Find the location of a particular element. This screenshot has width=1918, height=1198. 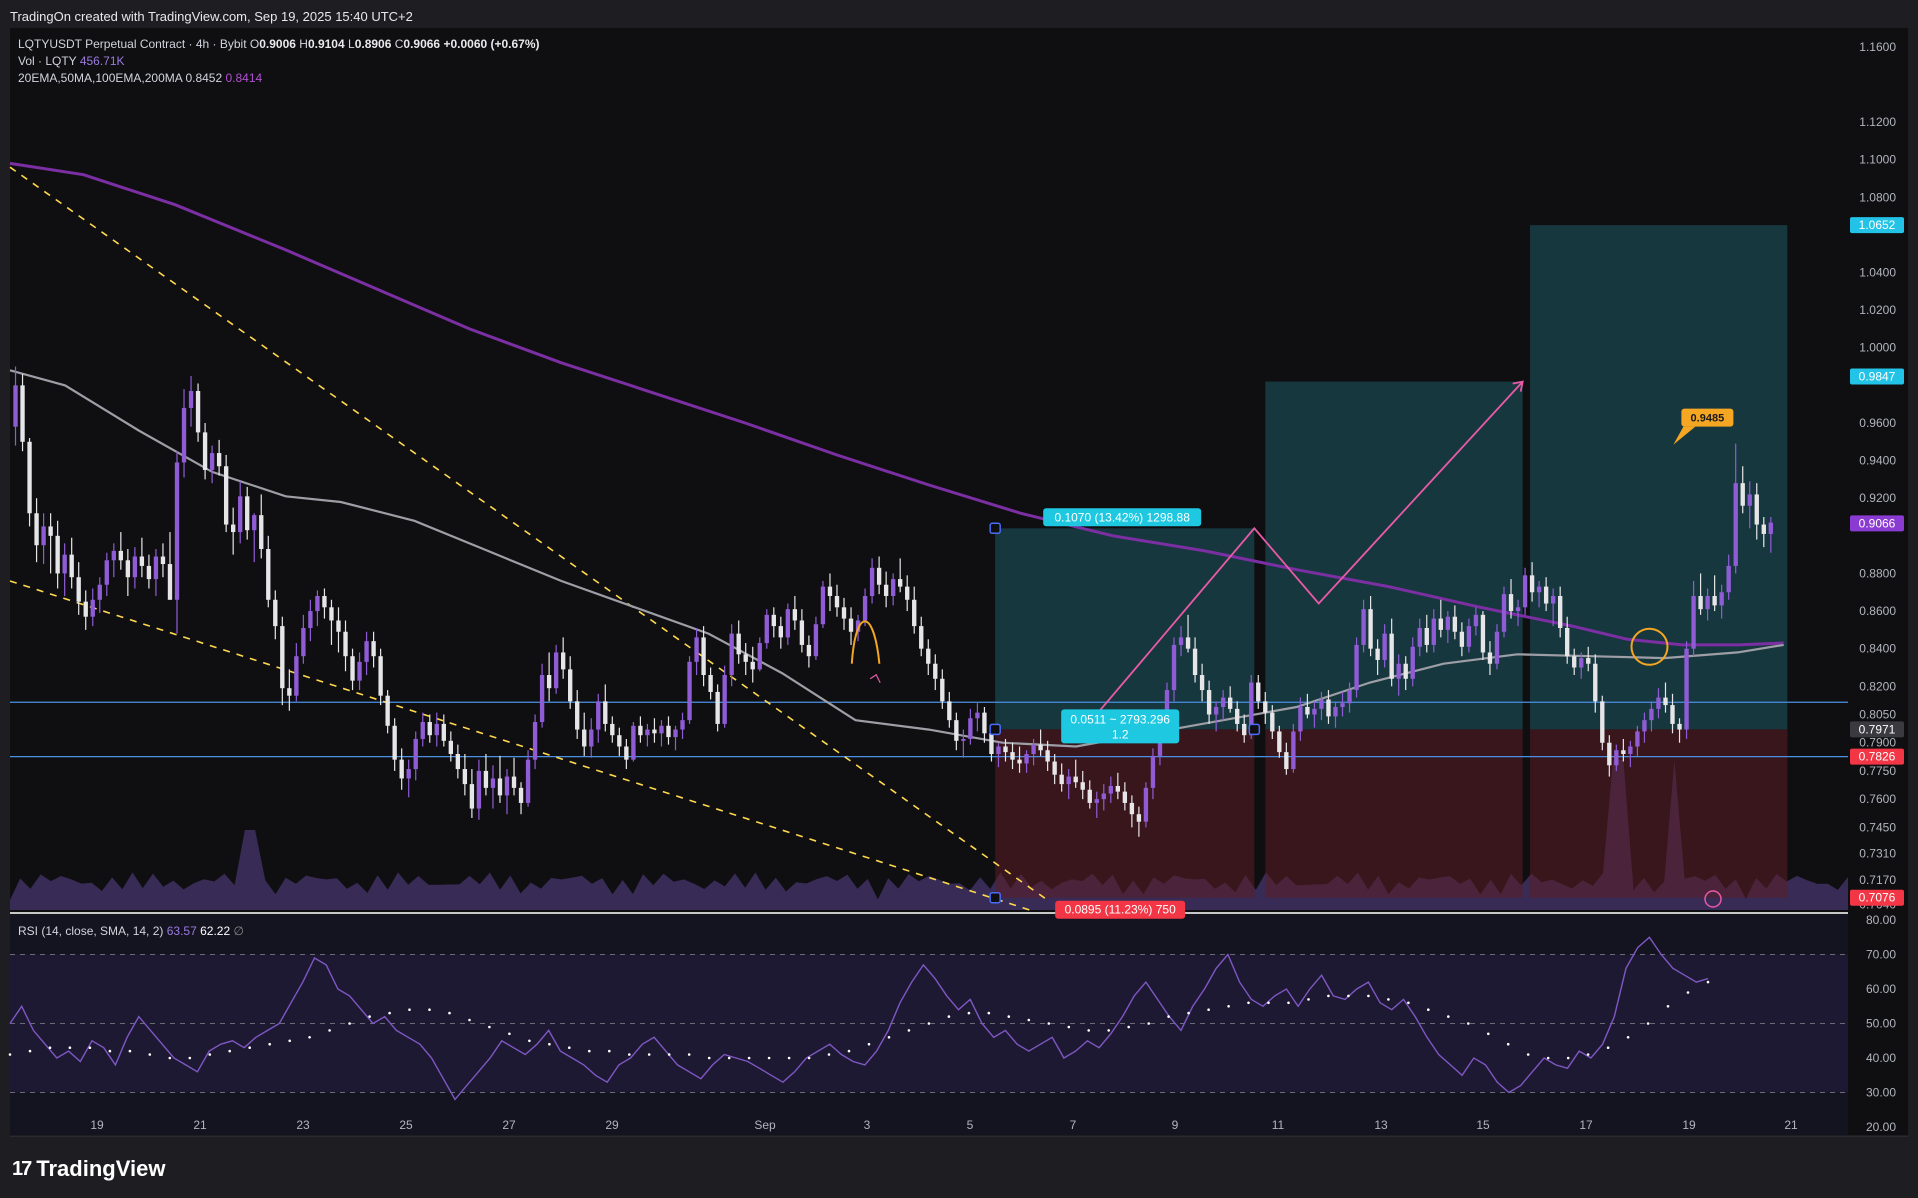

legend-low-value: 0.8906 is located at coordinates (373, 44).